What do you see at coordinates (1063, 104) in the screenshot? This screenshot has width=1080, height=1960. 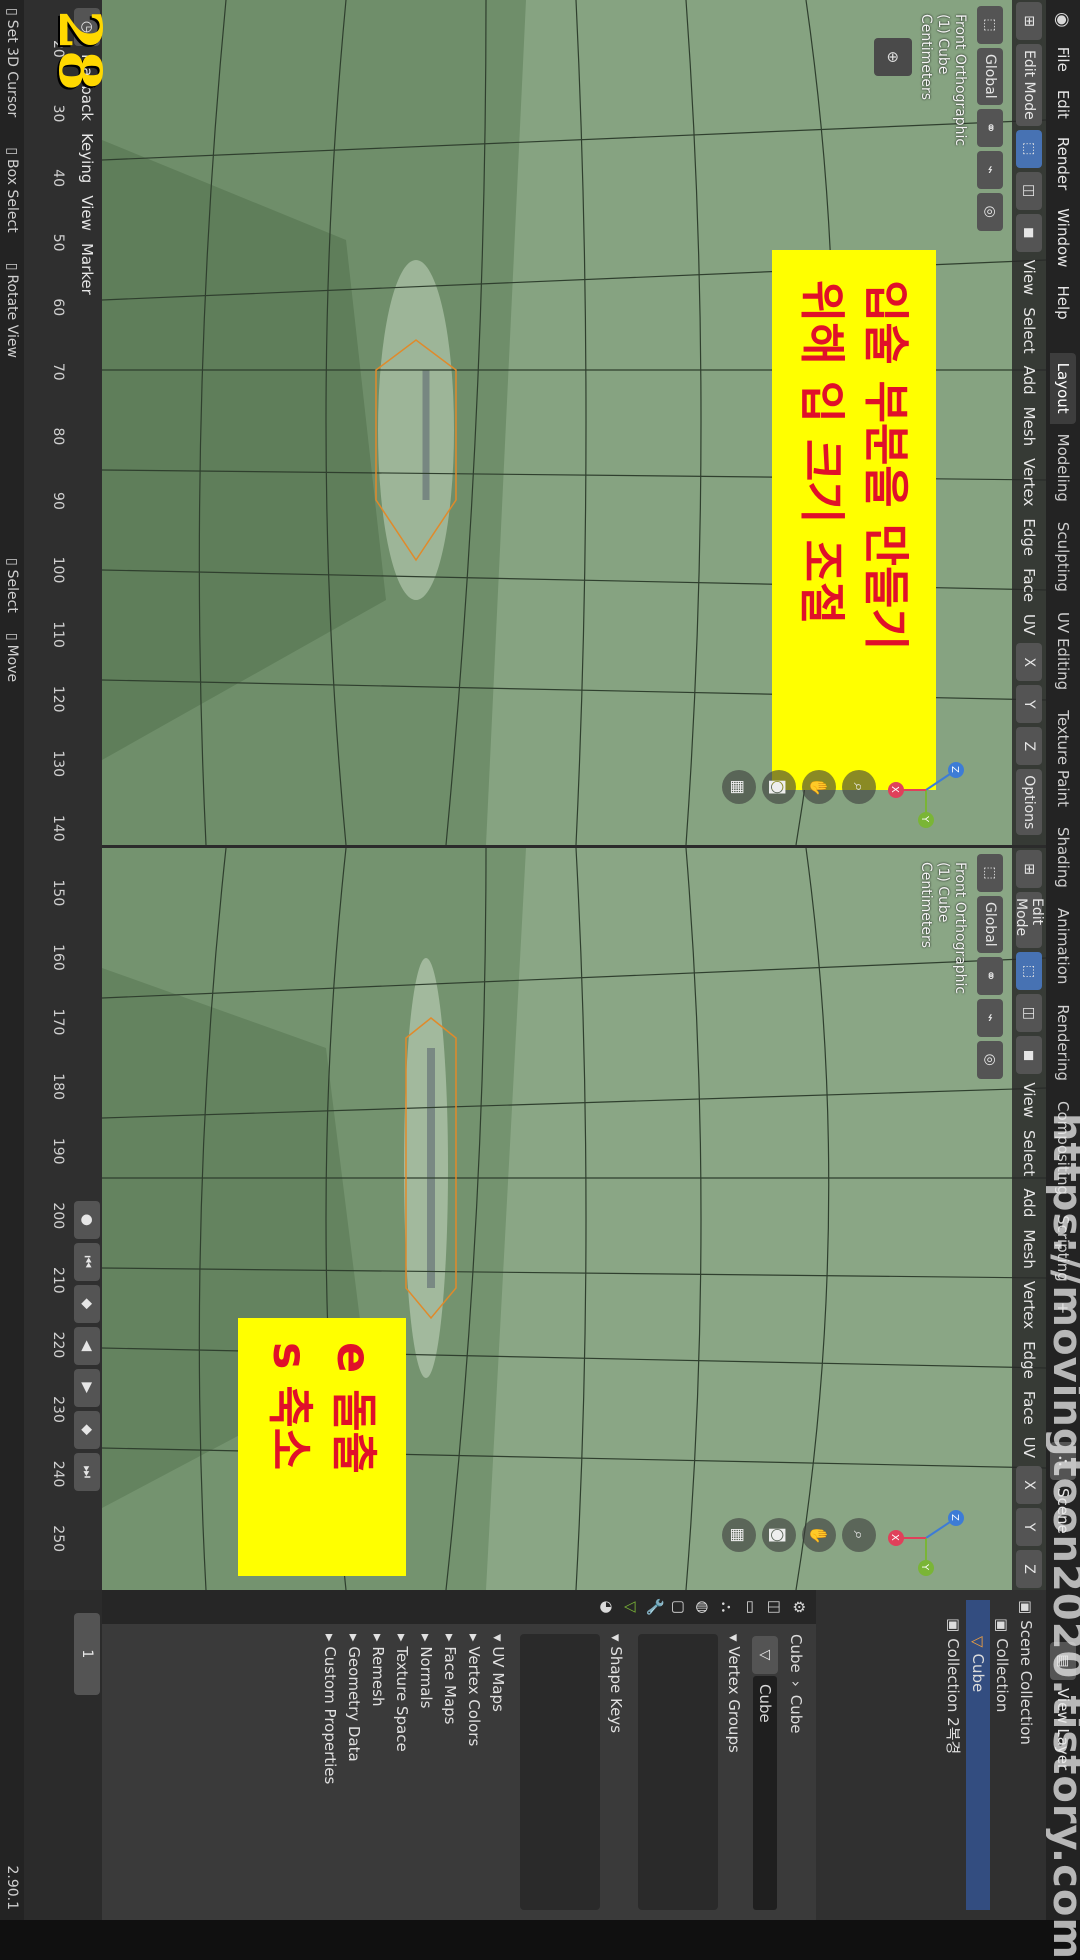 I see `menu-edit: Edit` at bounding box center [1063, 104].